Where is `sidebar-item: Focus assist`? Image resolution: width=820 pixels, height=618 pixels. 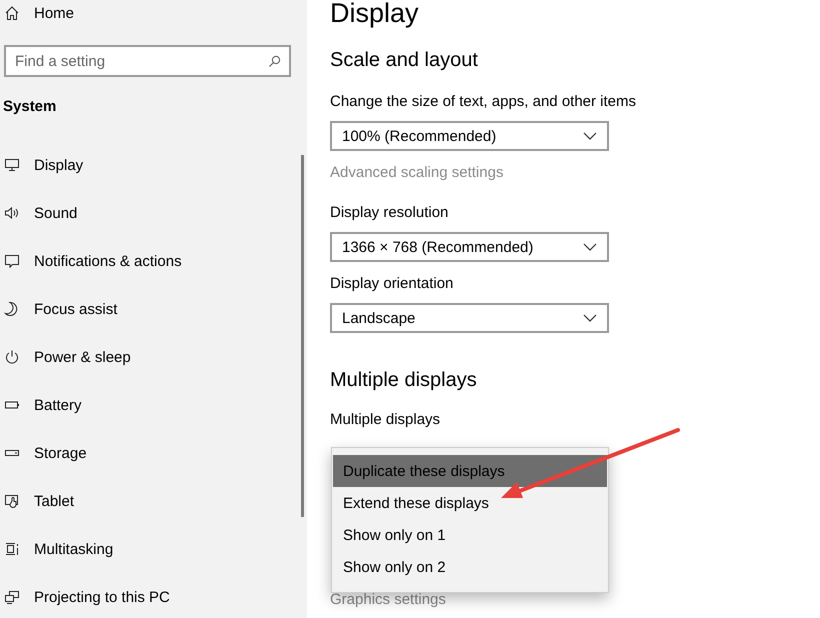 sidebar-item: Focus assist is located at coordinates (153, 309).